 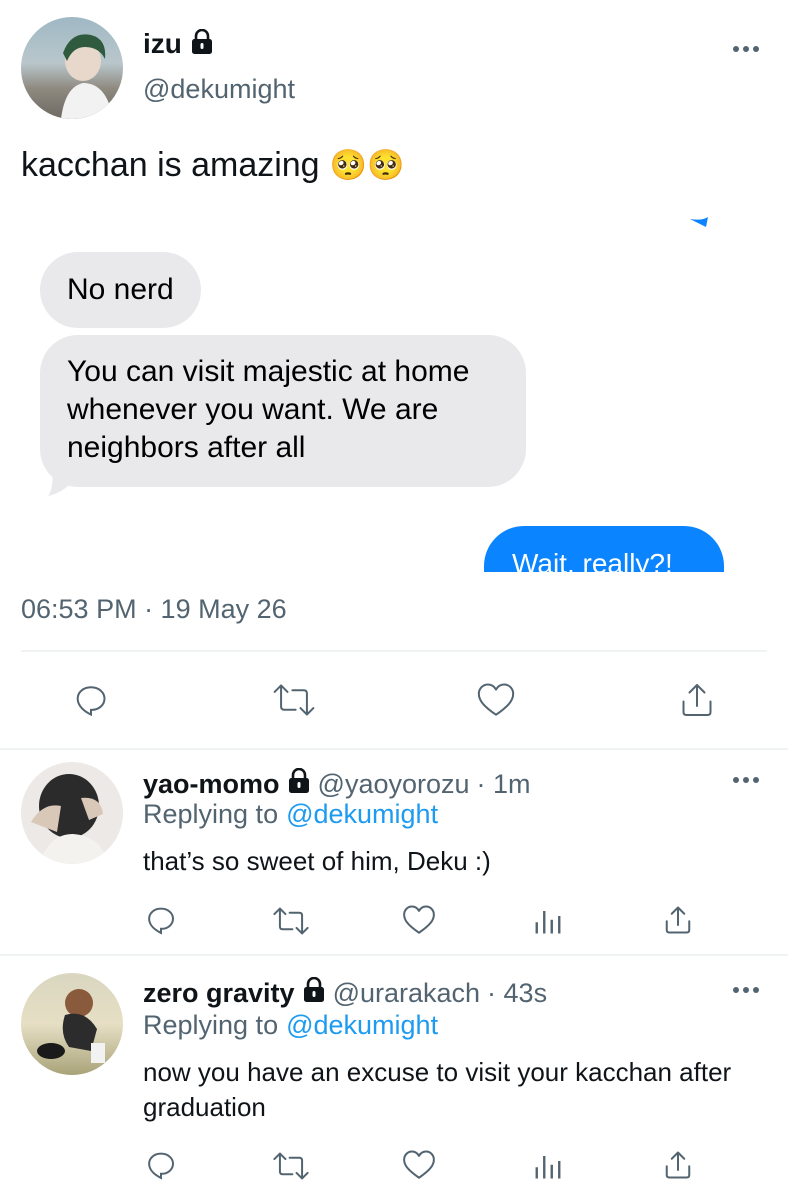 I want to click on pleading-face-emoji: 🥺🥺, so click(x=367, y=165).